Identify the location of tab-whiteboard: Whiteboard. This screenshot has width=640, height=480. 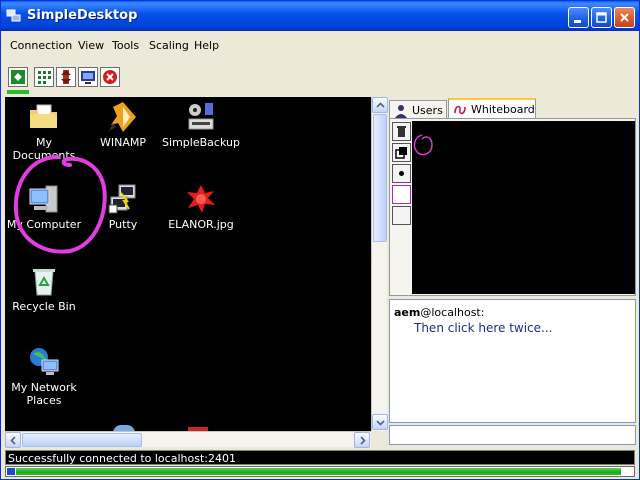
(492, 108).